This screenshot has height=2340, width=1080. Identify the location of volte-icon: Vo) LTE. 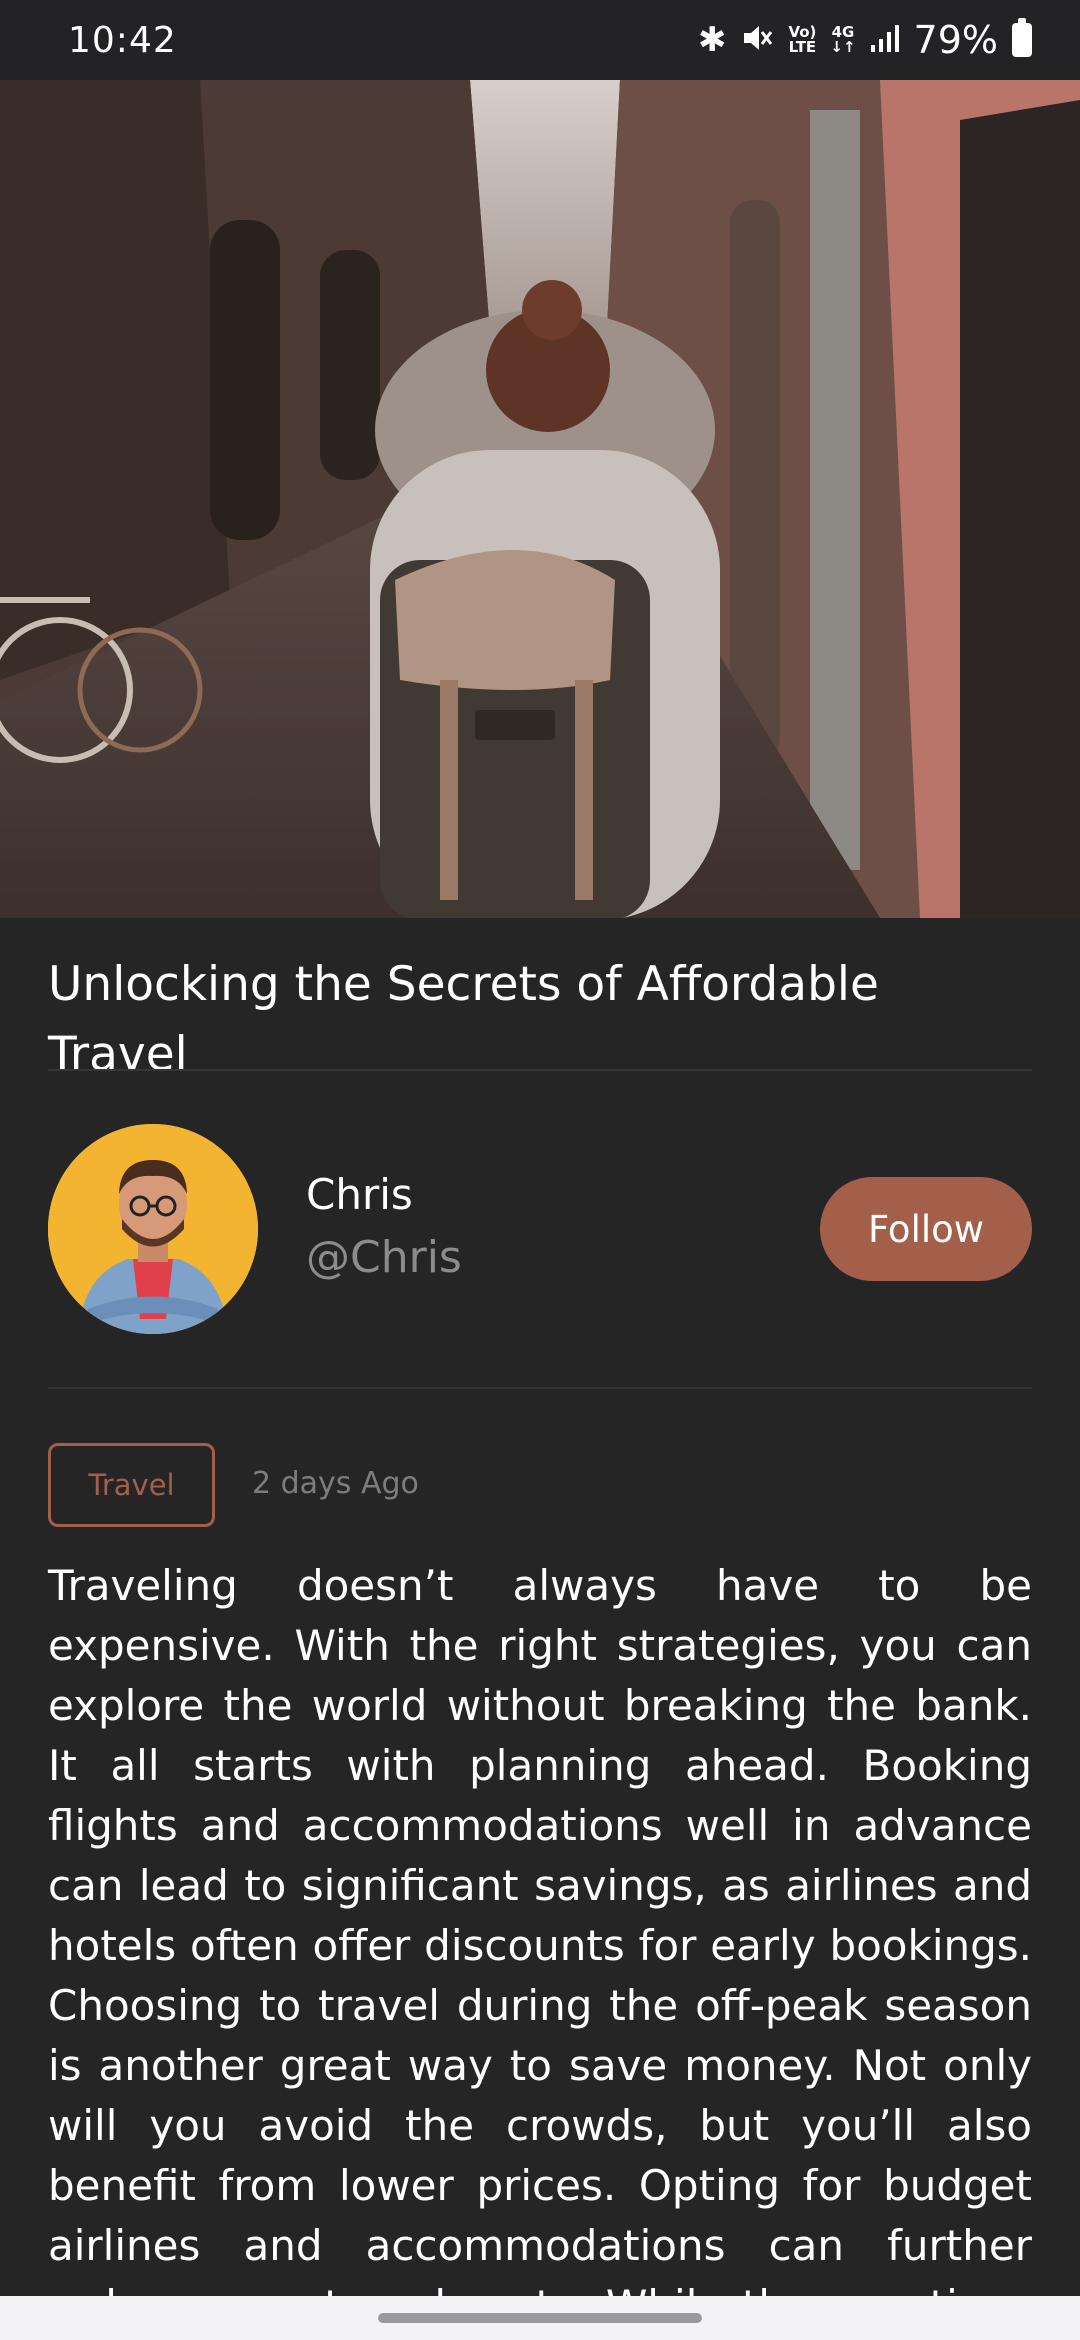
(802, 40).